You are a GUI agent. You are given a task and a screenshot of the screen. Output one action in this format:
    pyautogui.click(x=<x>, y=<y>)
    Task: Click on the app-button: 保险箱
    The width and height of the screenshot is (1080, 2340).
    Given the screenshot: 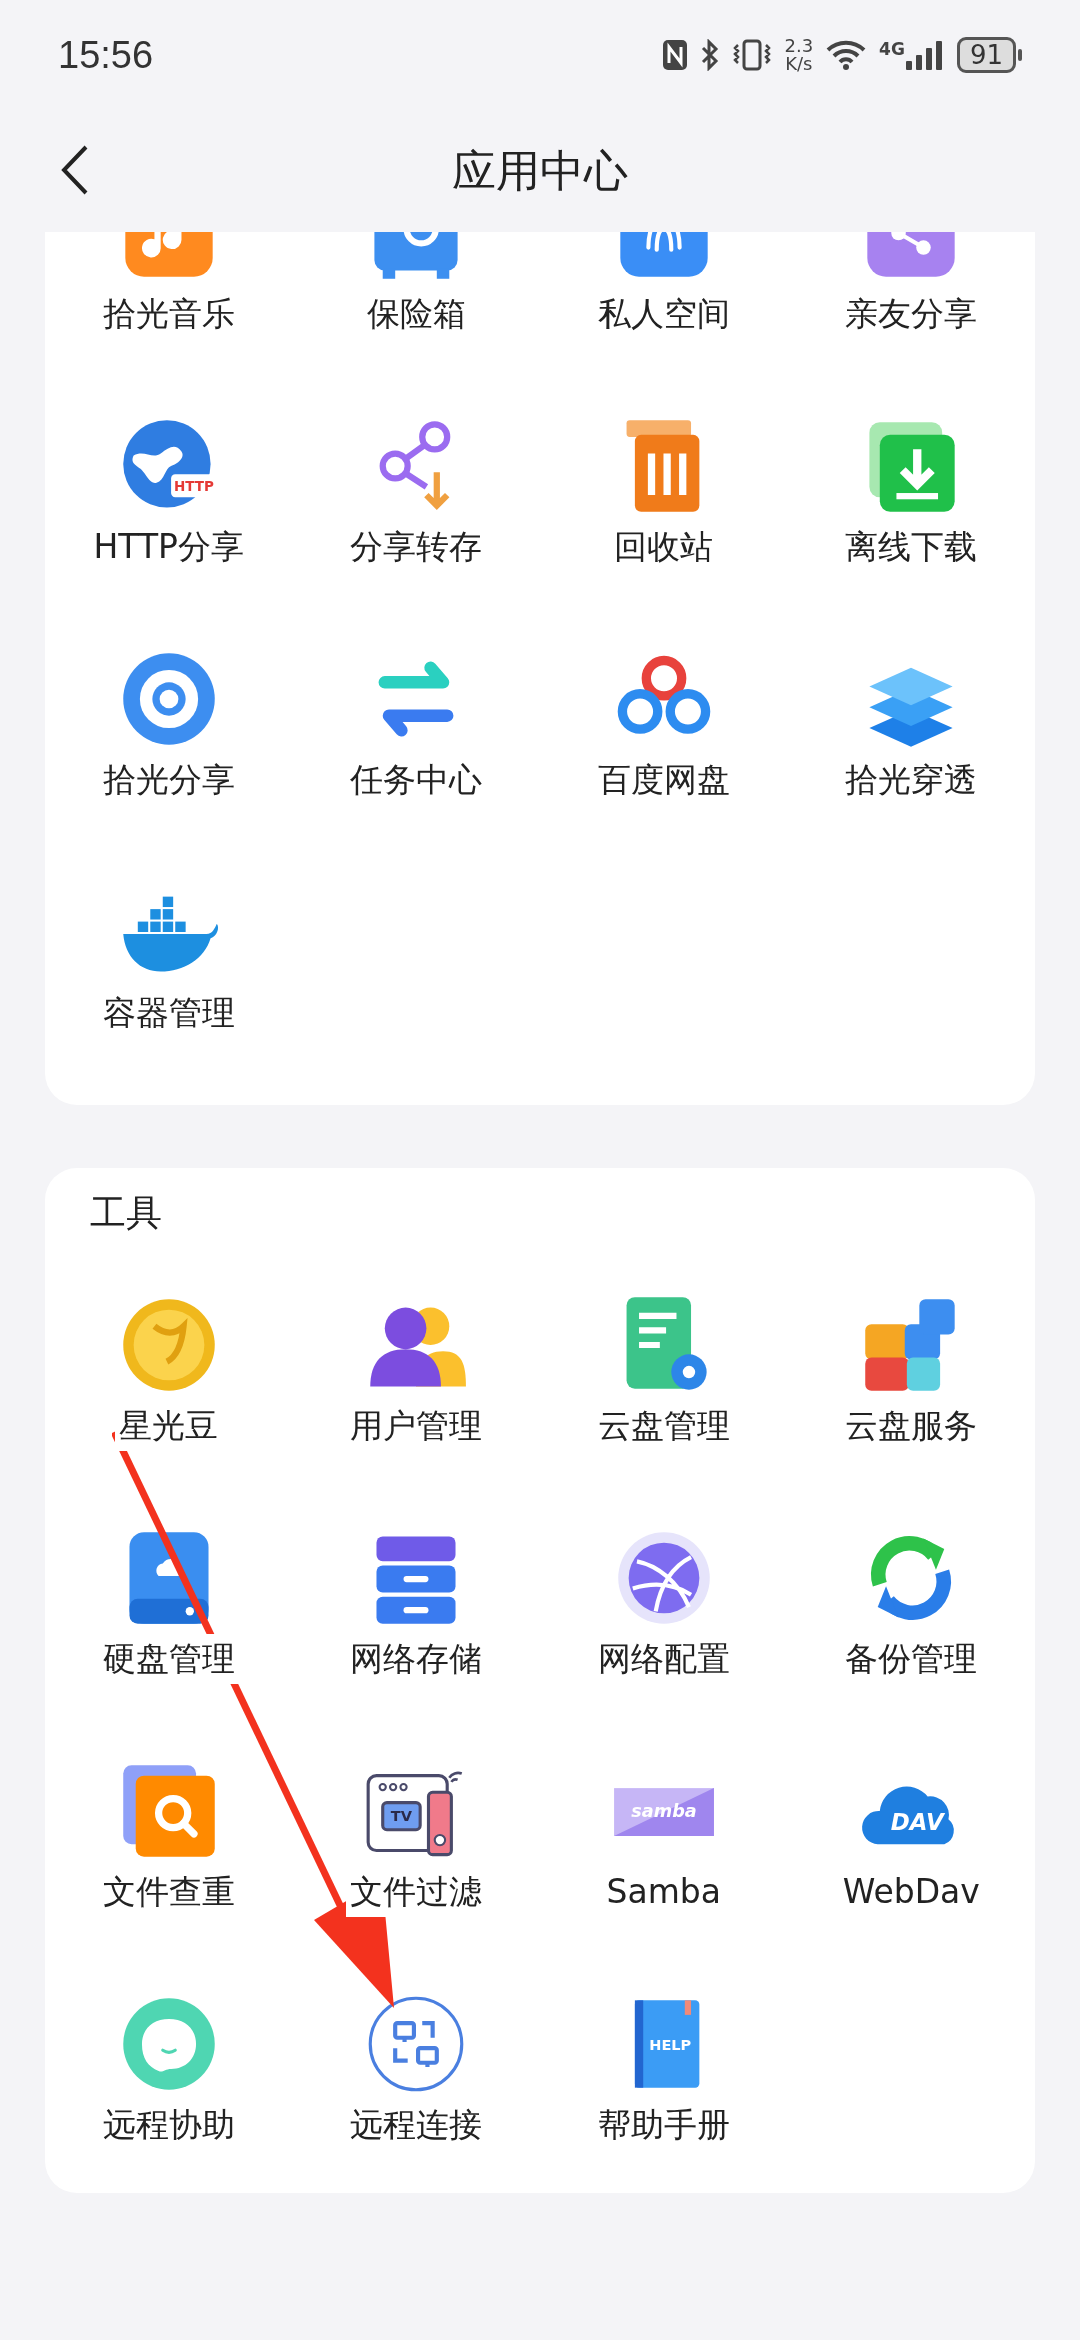 What is the action you would take?
    pyautogui.click(x=416, y=307)
    